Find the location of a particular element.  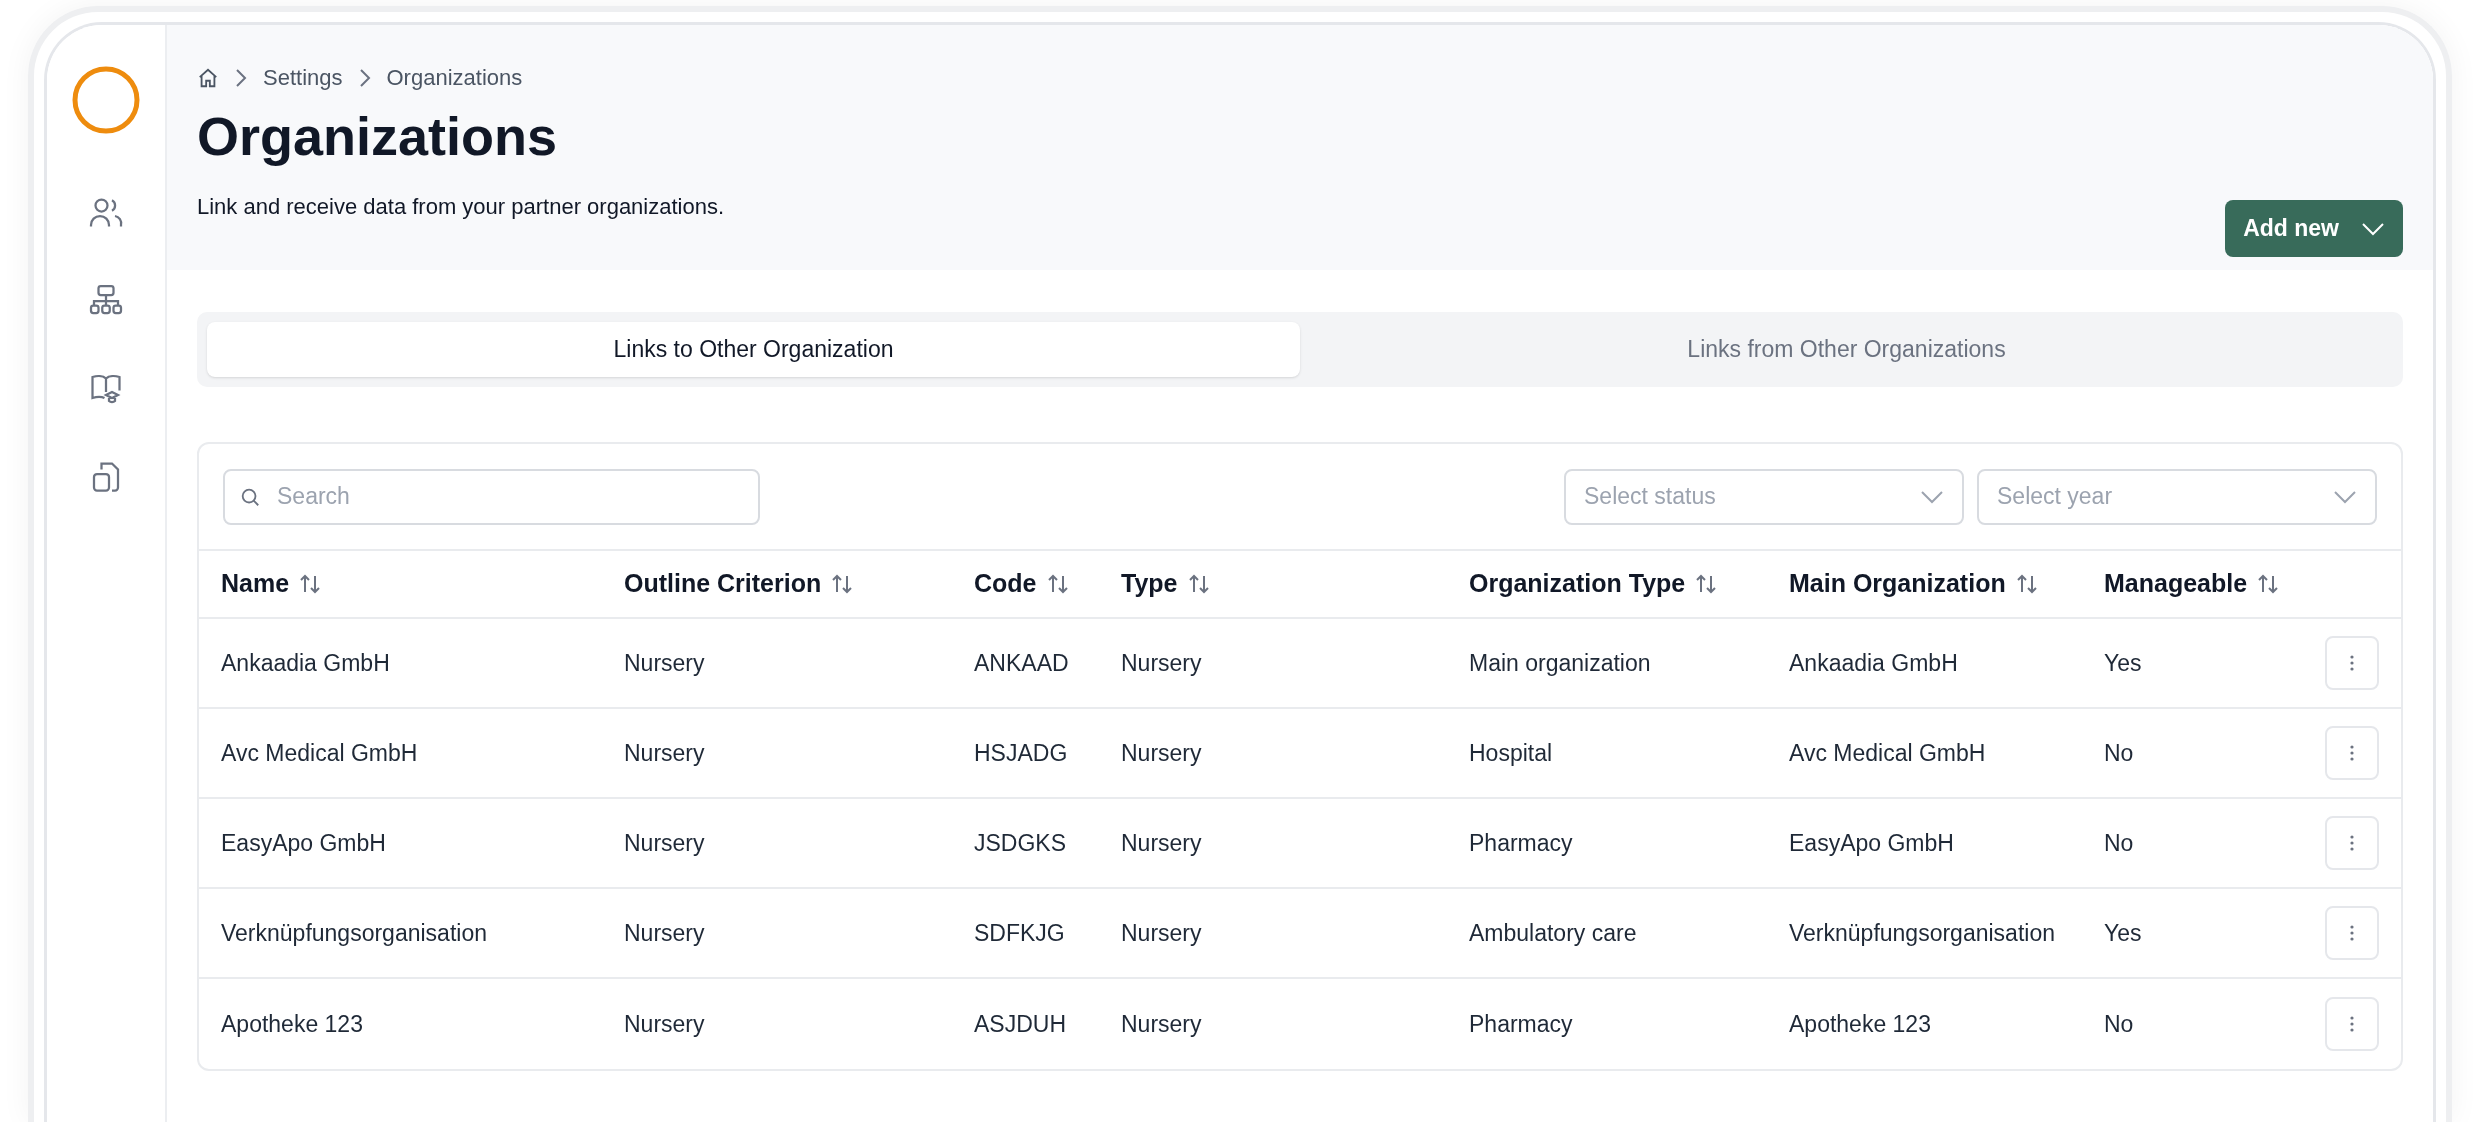

search-field: Search is located at coordinates (491, 496).